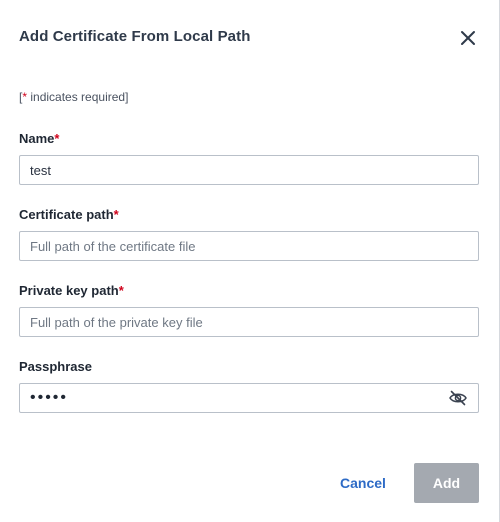 Image resolution: width=500 pixels, height=522 pixels. What do you see at coordinates (458, 398) in the screenshot?
I see `eye-slash-icon` at bounding box center [458, 398].